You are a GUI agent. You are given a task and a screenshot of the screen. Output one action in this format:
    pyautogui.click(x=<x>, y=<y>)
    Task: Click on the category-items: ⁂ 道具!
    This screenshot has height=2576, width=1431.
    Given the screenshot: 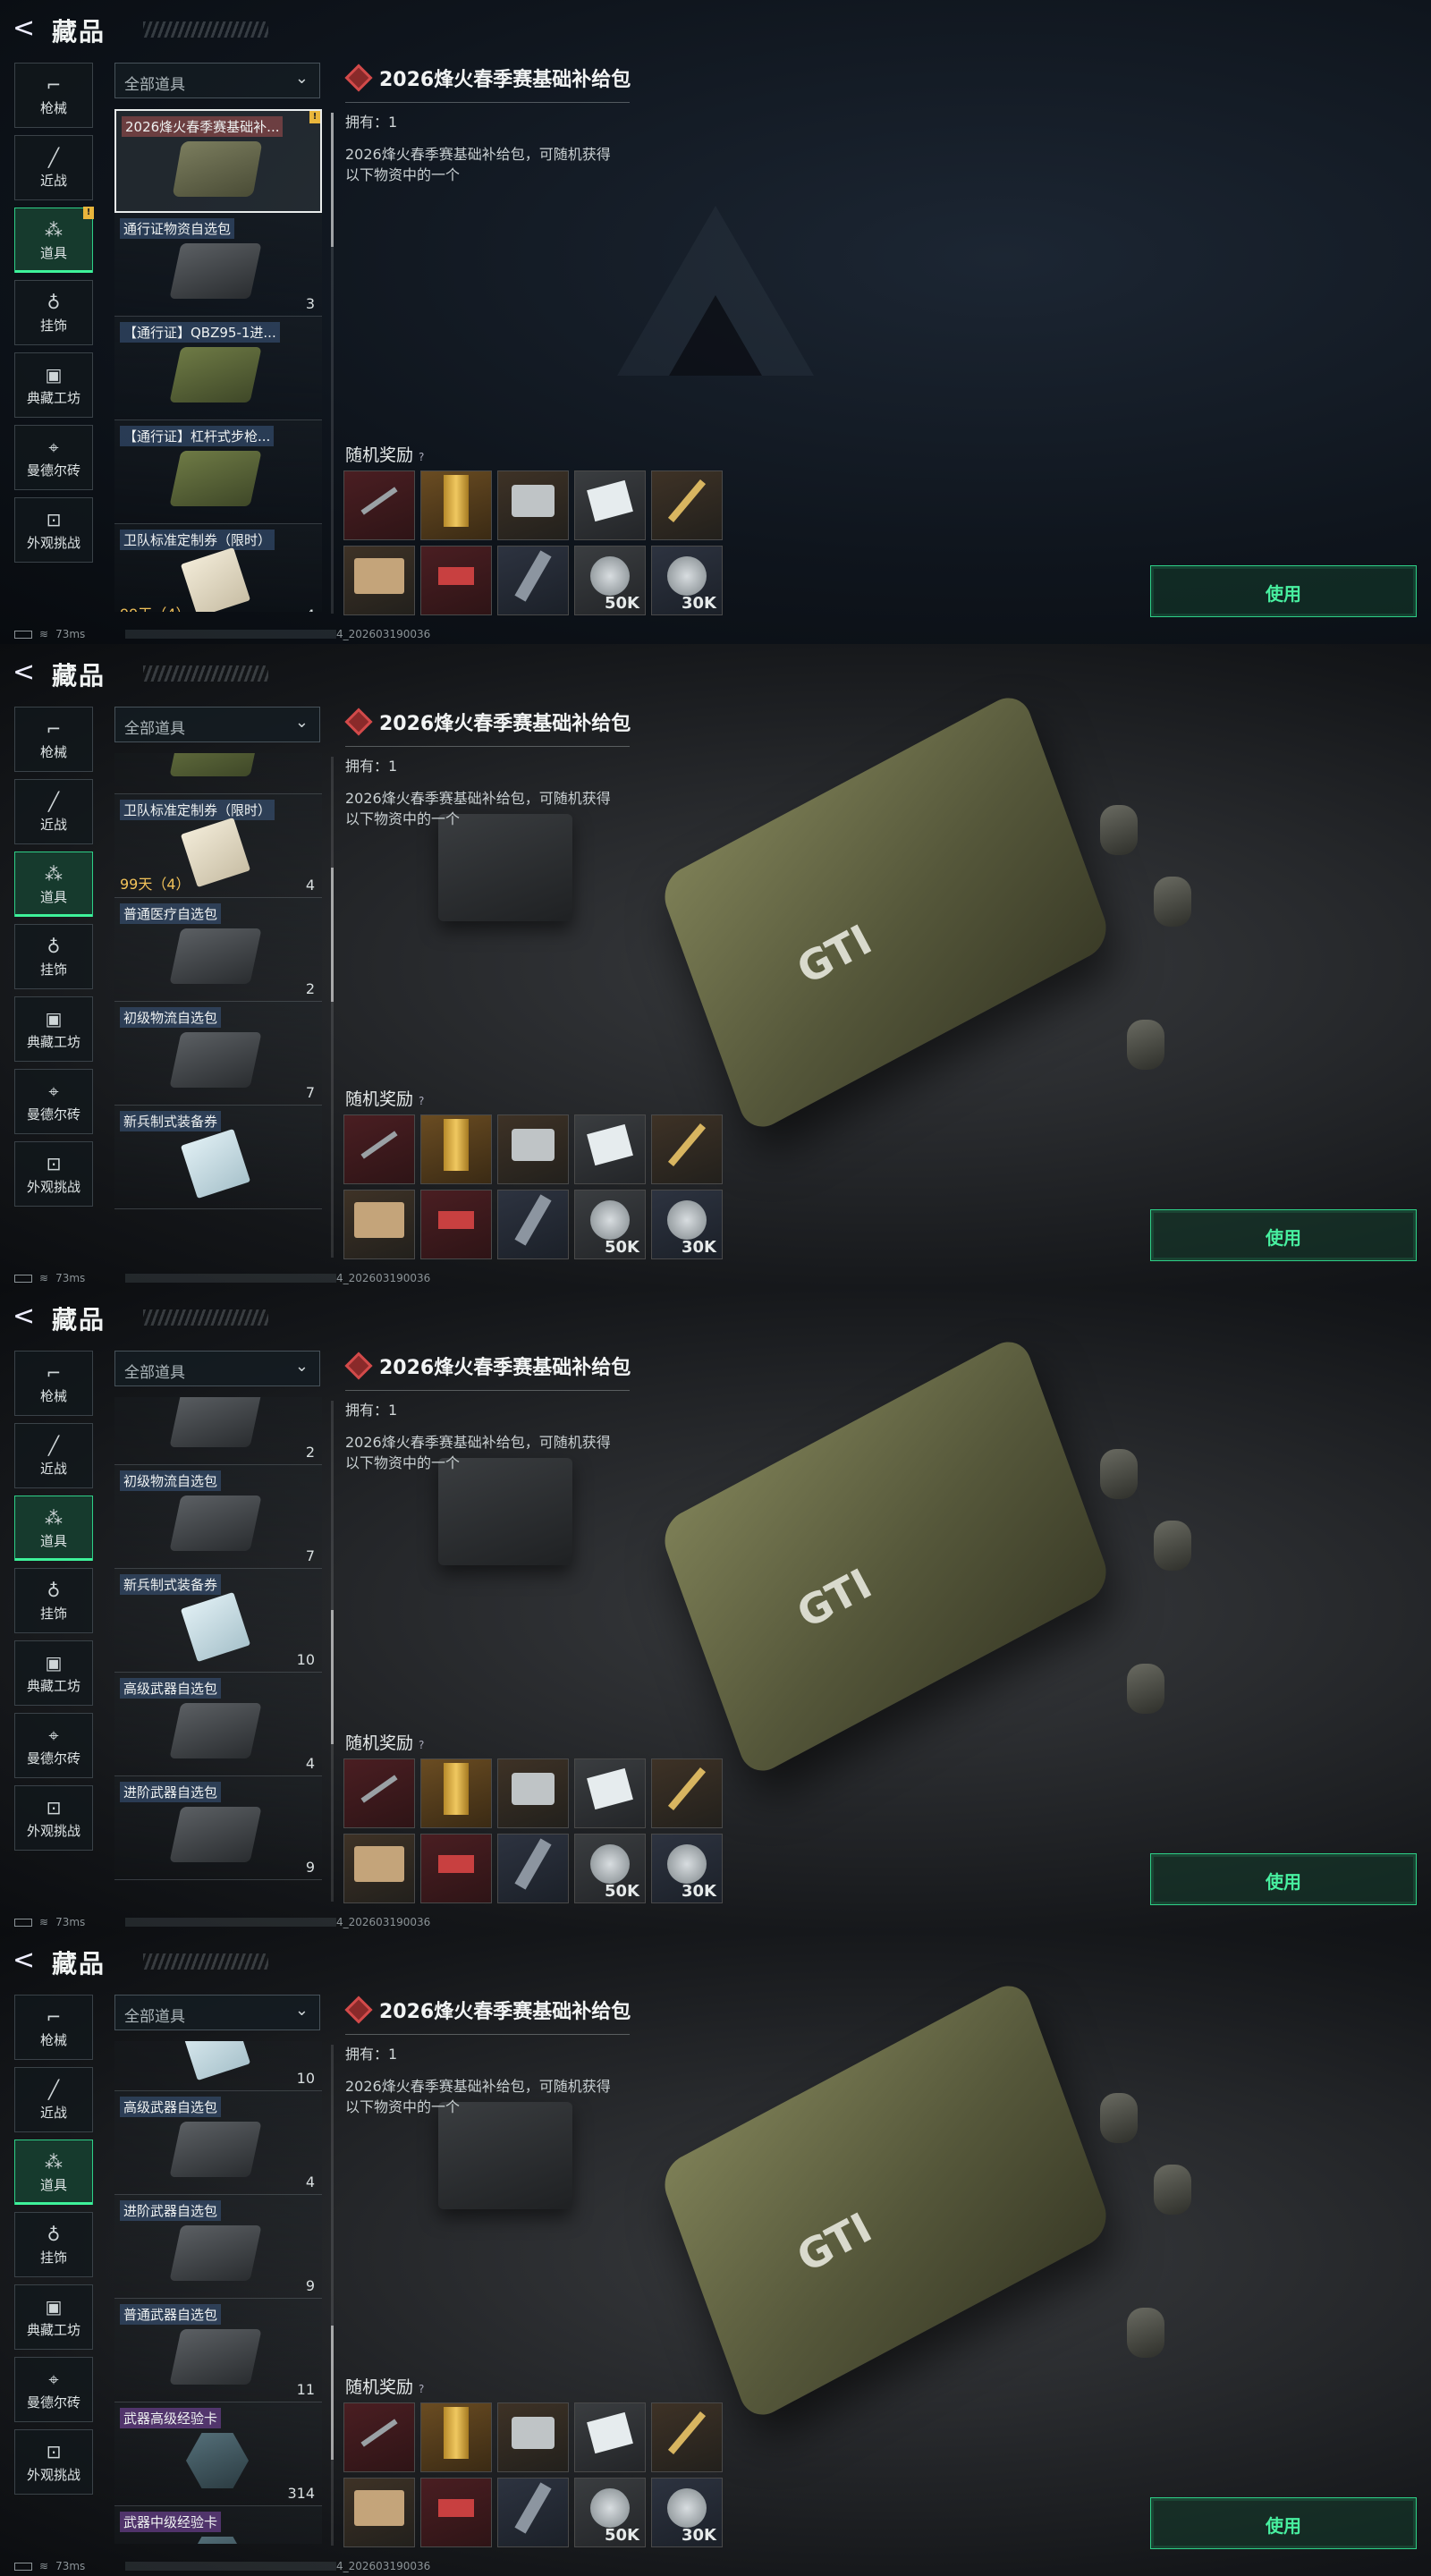 What is the action you would take?
    pyautogui.click(x=54, y=240)
    